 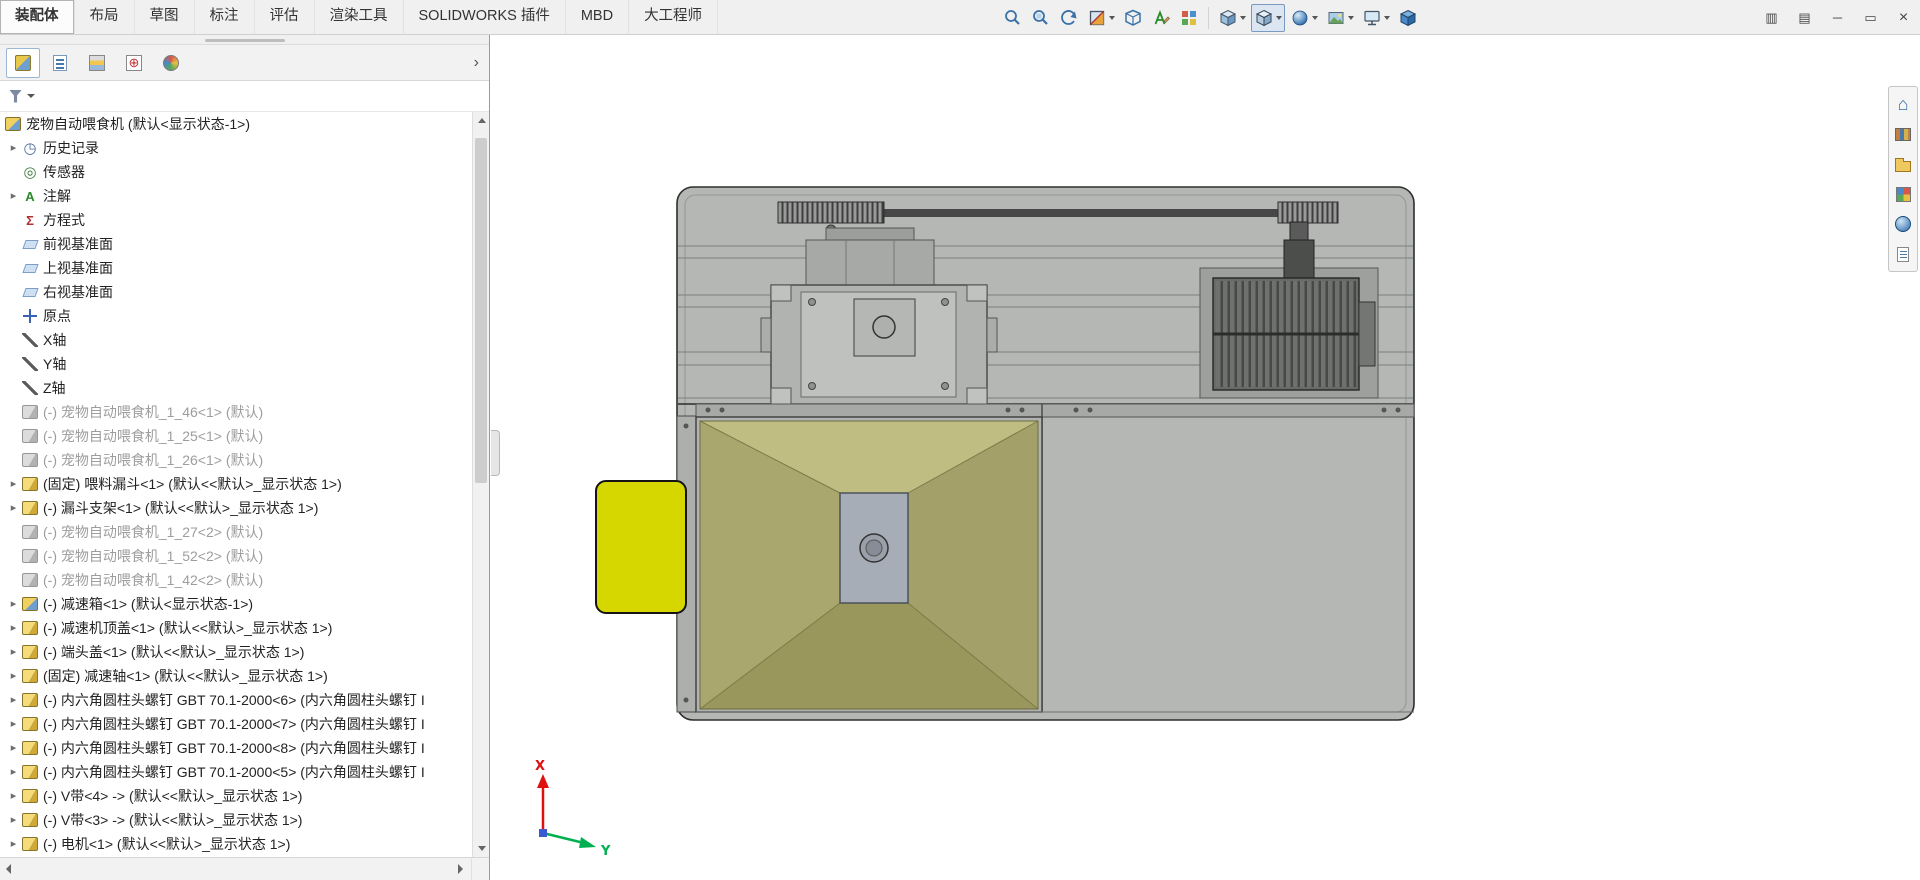 What do you see at coordinates (244, 796) in the screenshot?
I see `tree-item-vbelt-4: (-) V带<4> -> (默认<<默认>_显示状态 1>)` at bounding box center [244, 796].